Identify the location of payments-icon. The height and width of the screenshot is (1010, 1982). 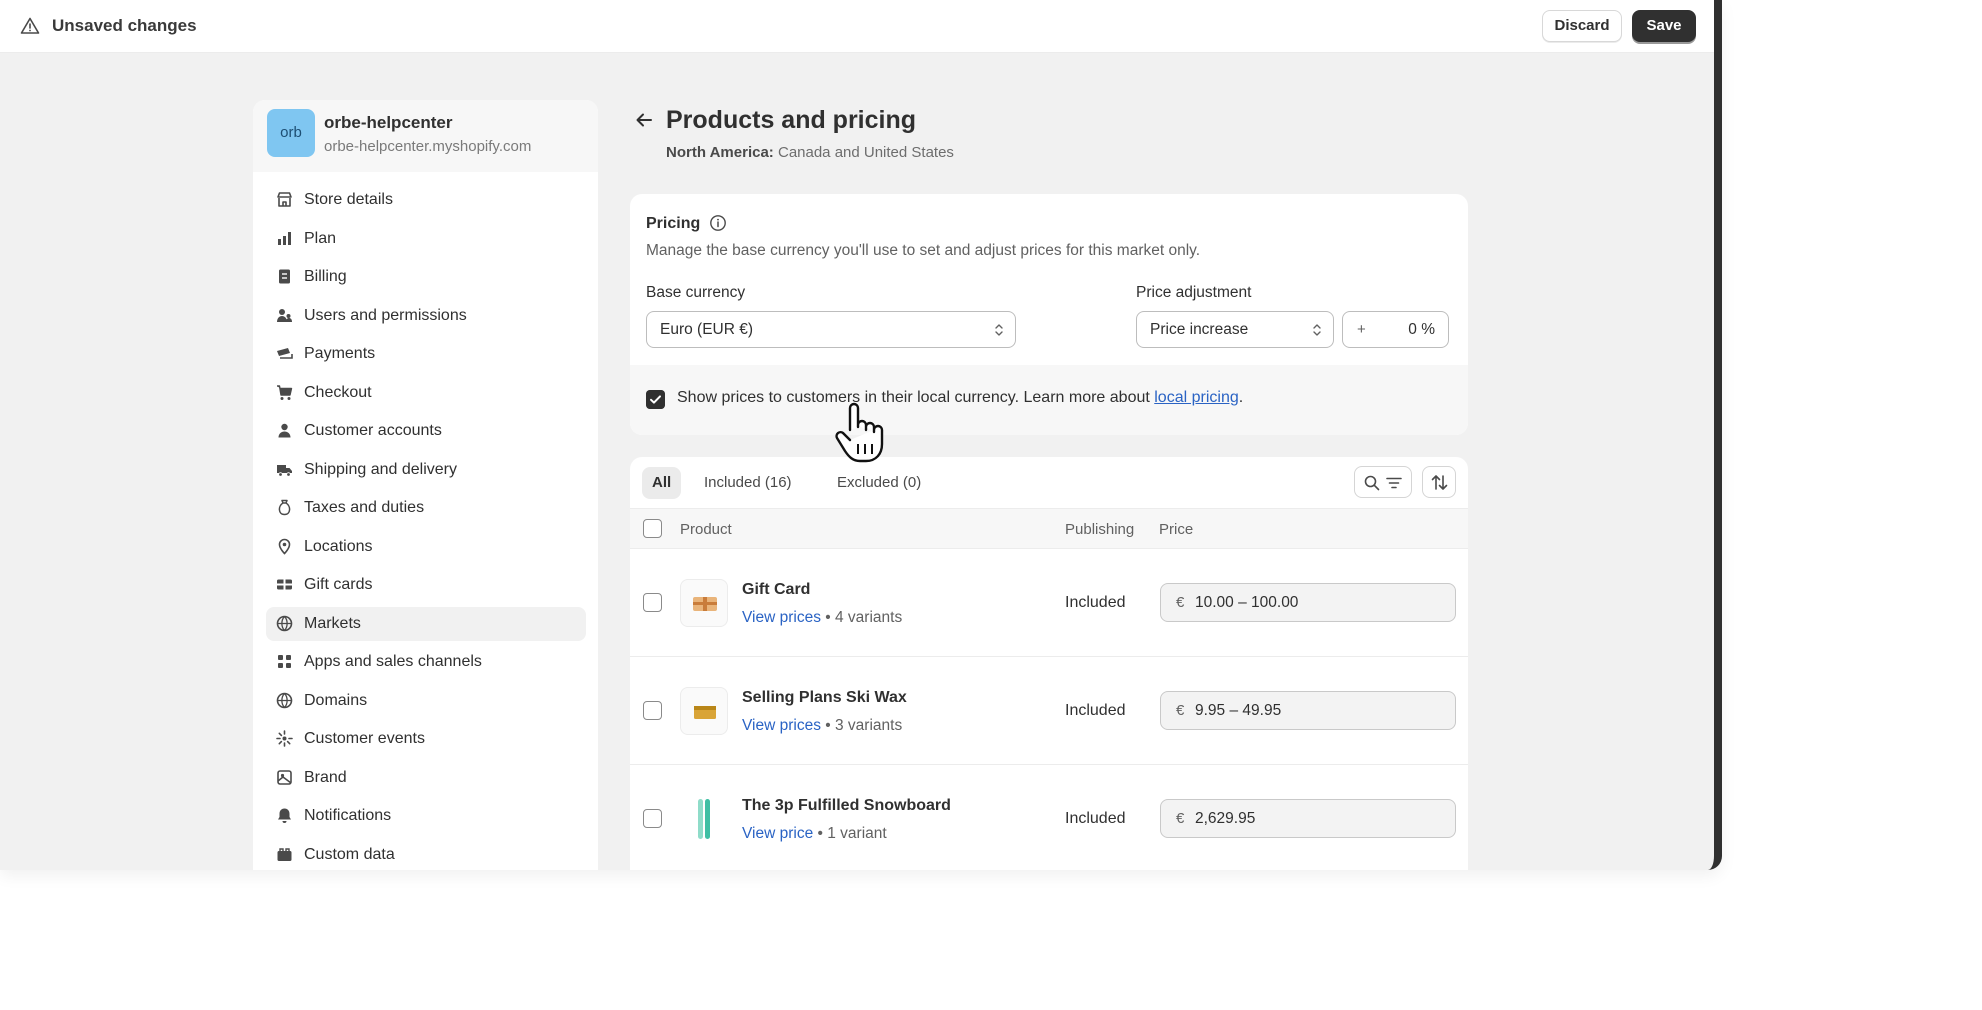
(285, 353).